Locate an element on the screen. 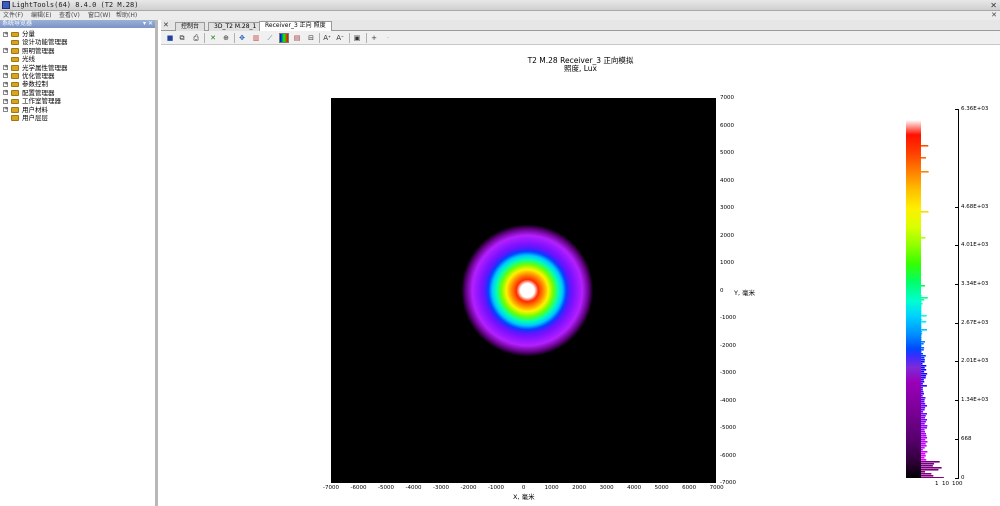 This screenshot has height=506, width=1000. y-tick-label: 0 is located at coordinates (722, 290).